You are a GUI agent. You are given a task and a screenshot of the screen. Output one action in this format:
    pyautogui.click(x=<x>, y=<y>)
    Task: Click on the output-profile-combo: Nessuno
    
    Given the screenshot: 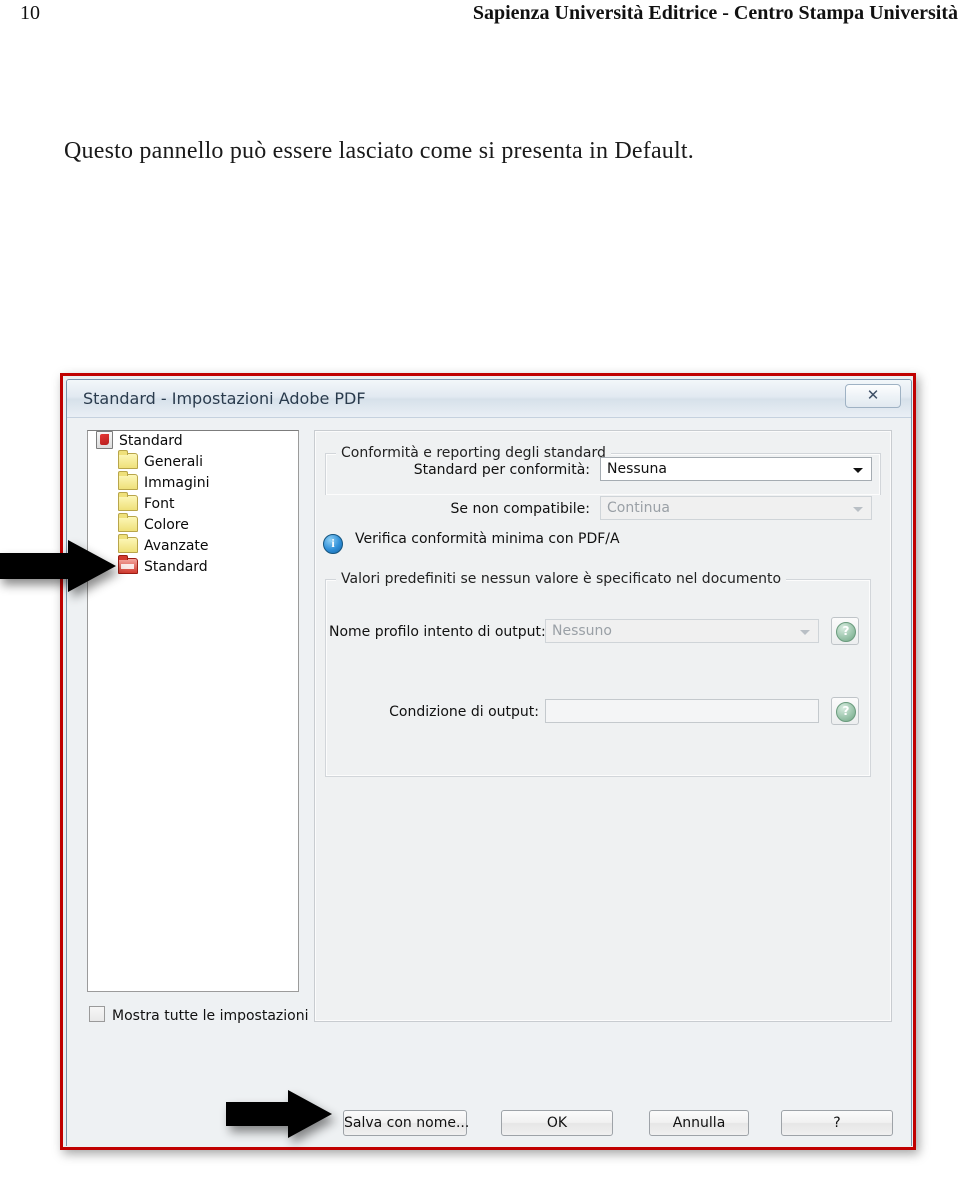 What is the action you would take?
    pyautogui.click(x=682, y=631)
    